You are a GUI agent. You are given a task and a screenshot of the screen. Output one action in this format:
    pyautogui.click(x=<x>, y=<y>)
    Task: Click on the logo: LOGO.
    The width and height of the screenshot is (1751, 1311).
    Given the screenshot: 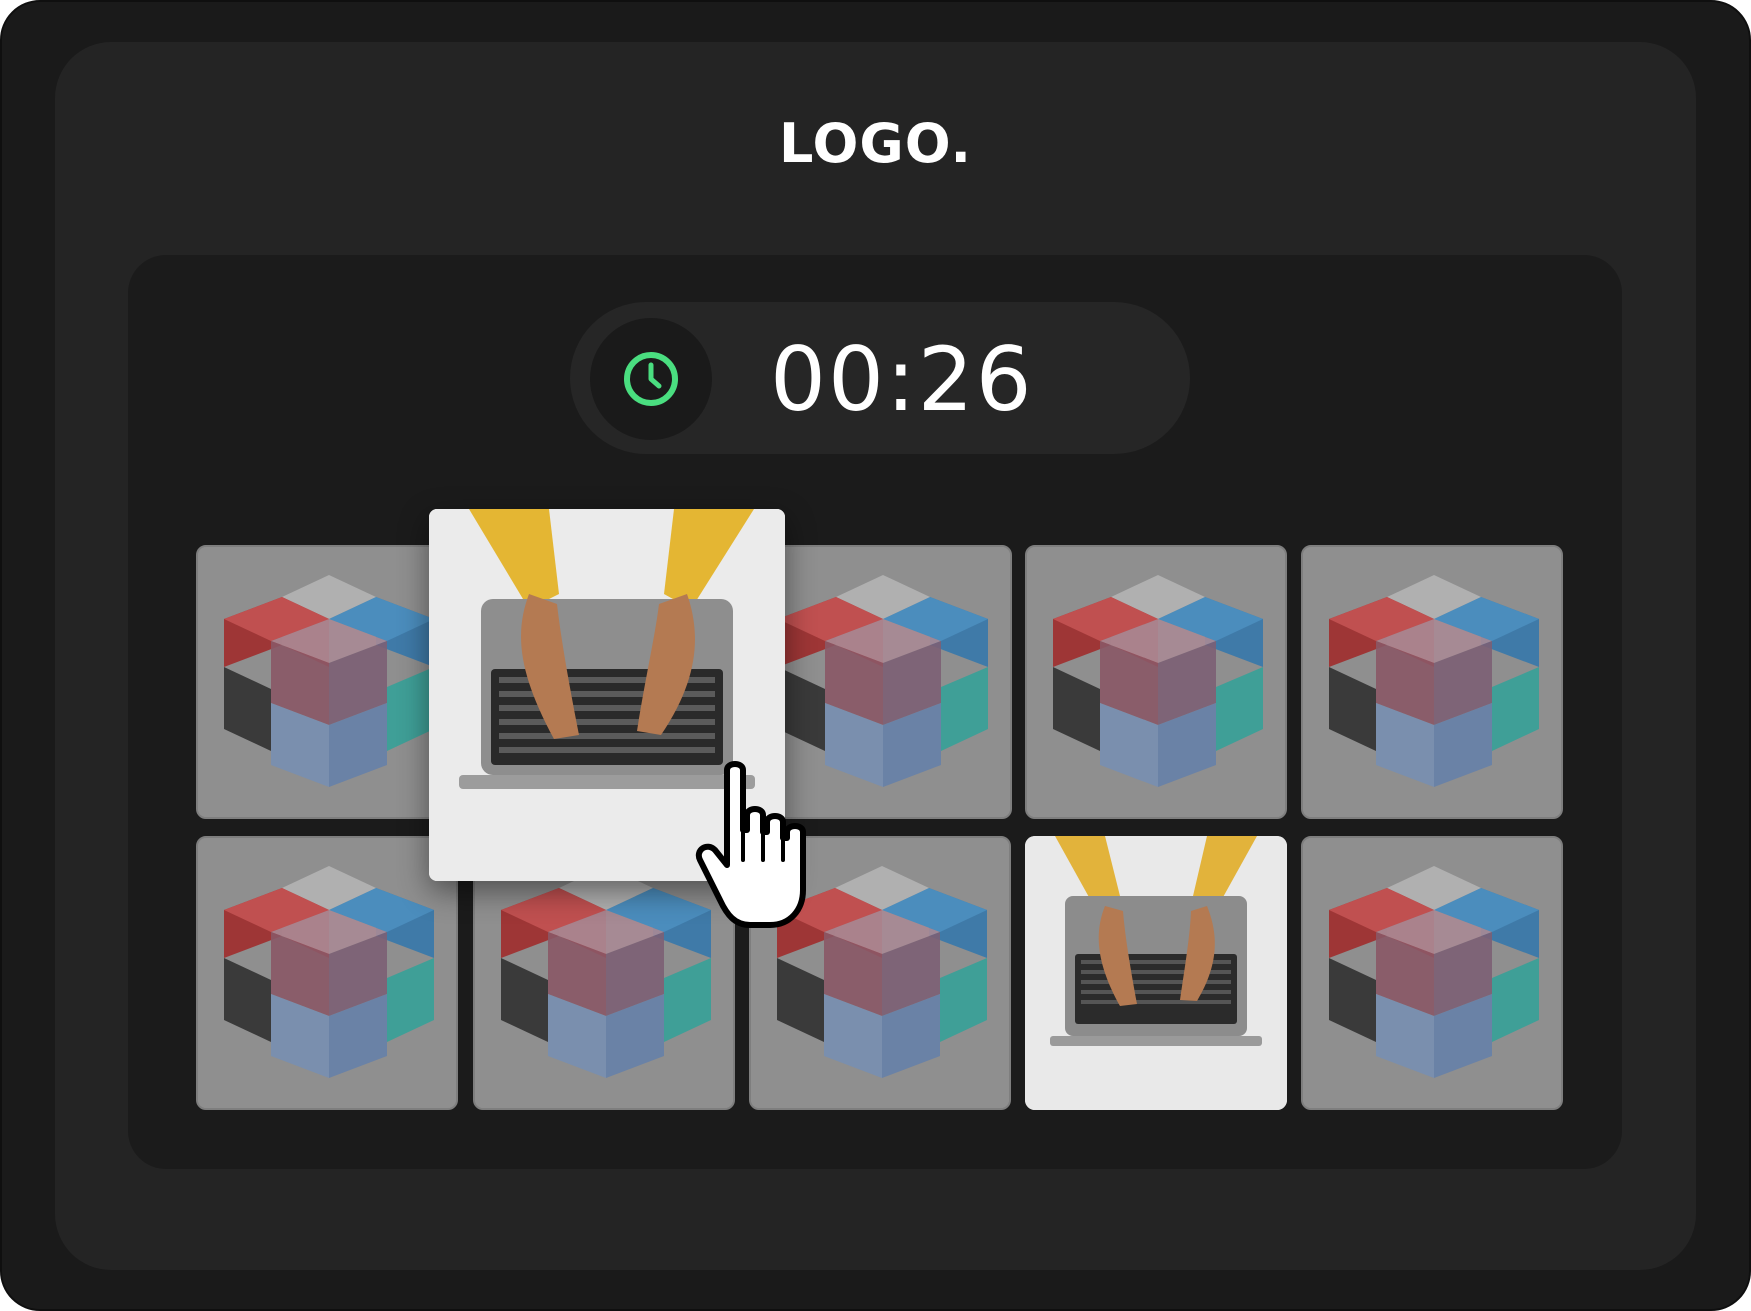 What is the action you would take?
    pyautogui.click(x=875, y=143)
    